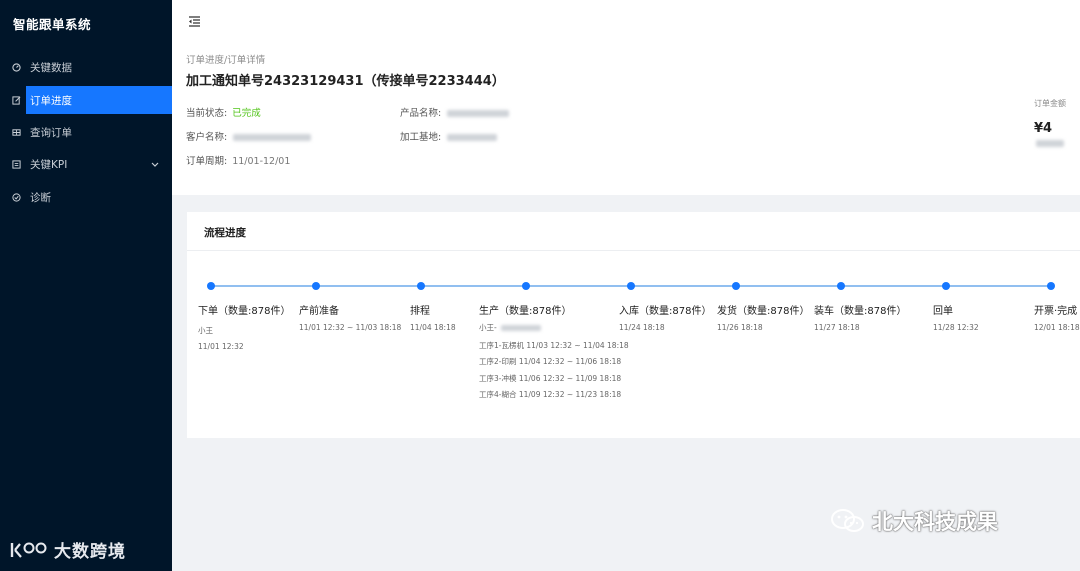 Image resolution: width=1080 pixels, height=571 pixels. Describe the element at coordinates (319, 311) in the screenshot. I see `step-label-preparation: 产前准备` at that location.